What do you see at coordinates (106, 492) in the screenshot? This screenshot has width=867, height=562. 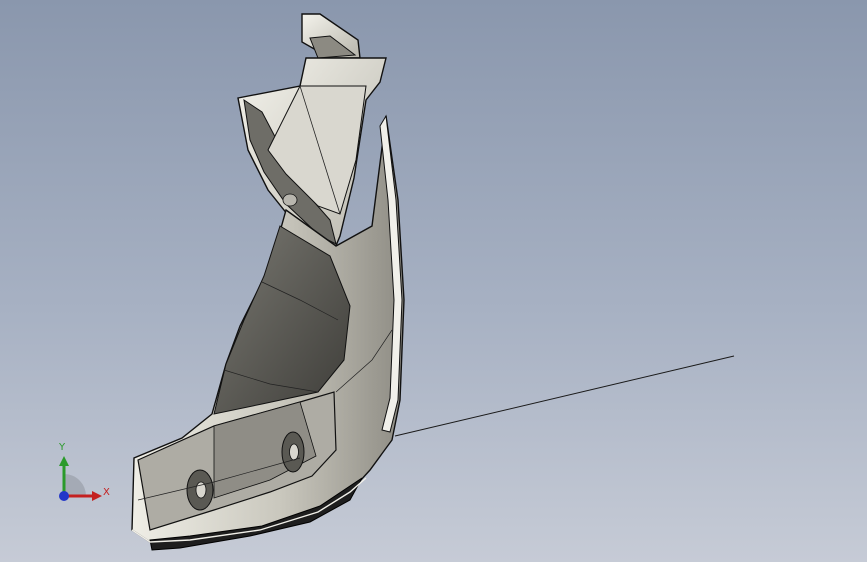 I see `triad-x-label: X` at bounding box center [106, 492].